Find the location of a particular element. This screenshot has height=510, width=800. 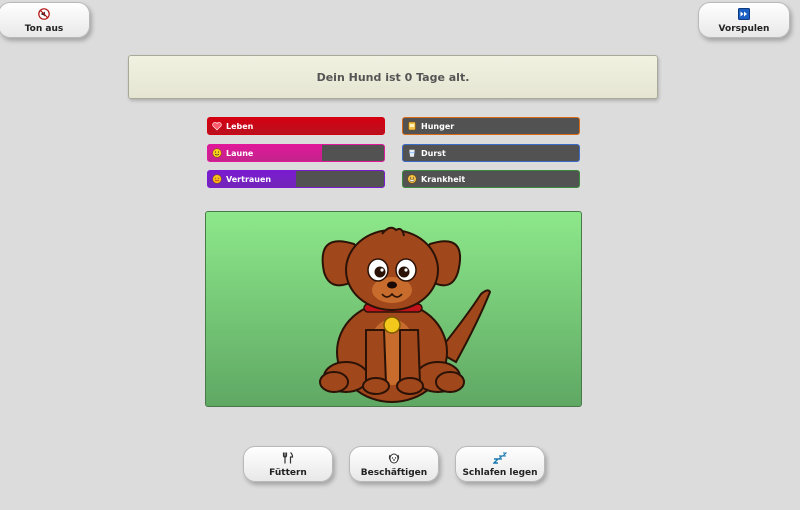

speaker-muted-icon is located at coordinates (44, 14).